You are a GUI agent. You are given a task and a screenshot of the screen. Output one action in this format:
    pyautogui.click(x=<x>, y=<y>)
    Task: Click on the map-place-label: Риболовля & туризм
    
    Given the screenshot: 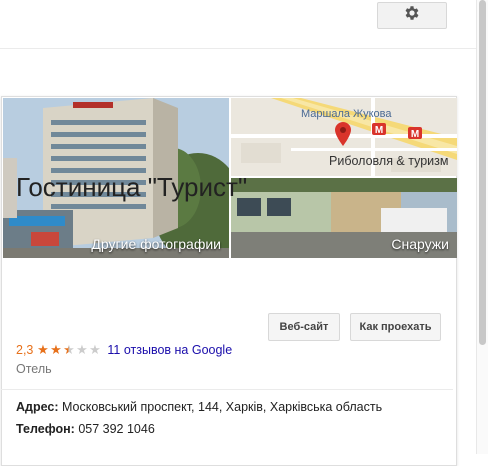 What is the action you would take?
    pyautogui.click(x=389, y=161)
    